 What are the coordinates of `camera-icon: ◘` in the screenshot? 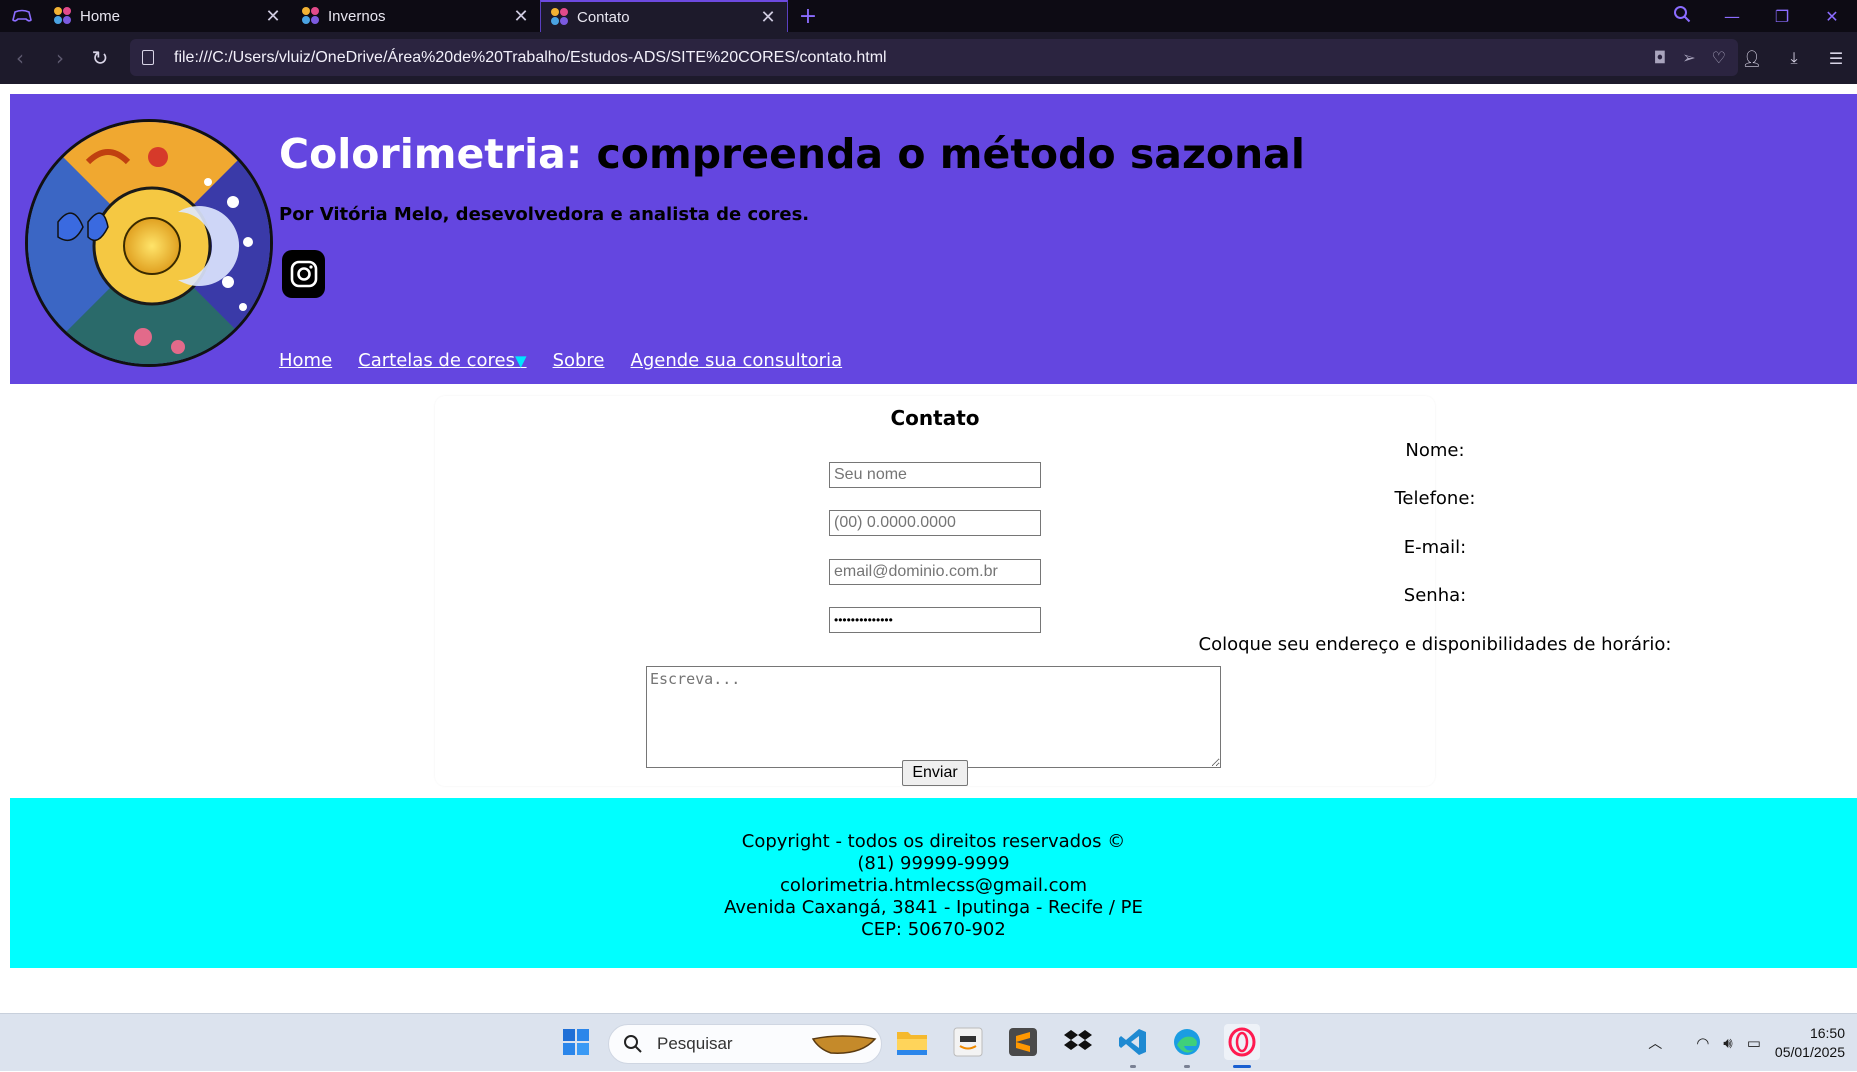 It's located at (1660, 57).